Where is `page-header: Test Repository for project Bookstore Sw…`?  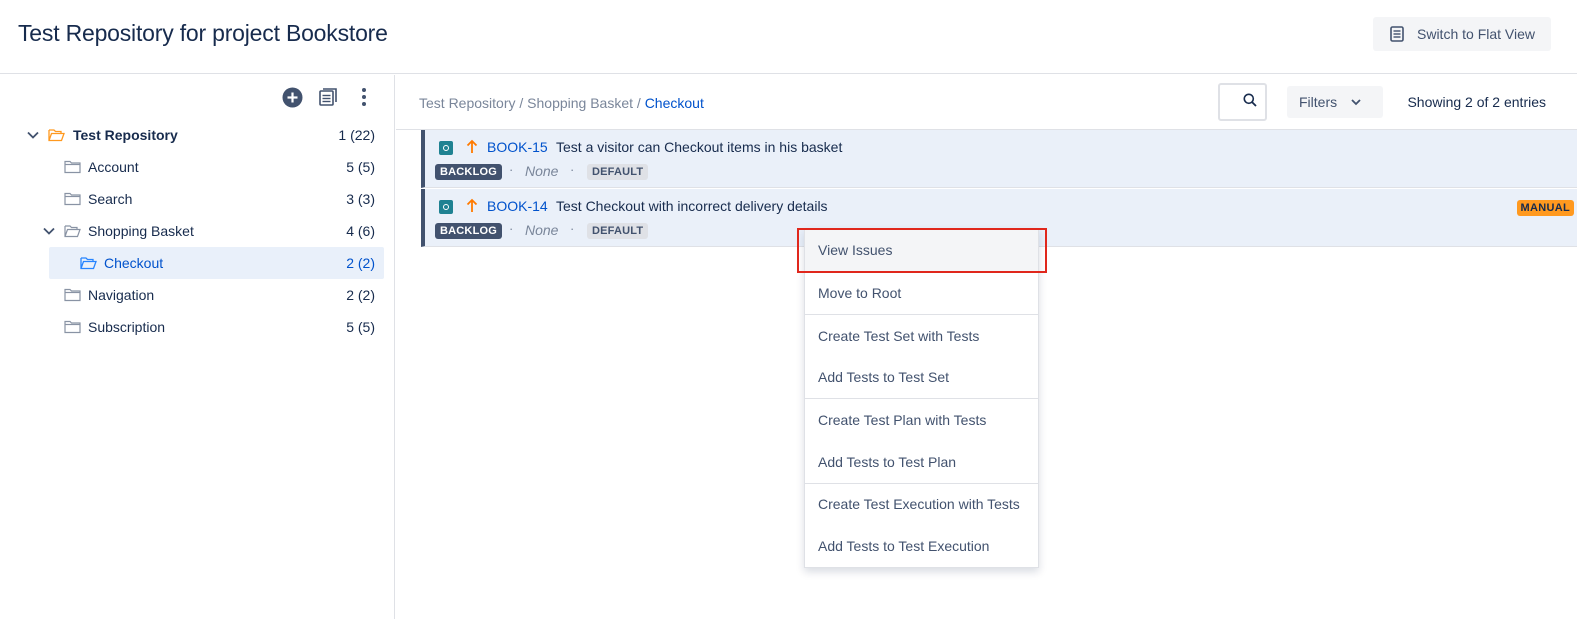 page-header: Test Repository for project Bookstore Sw… is located at coordinates (788, 37).